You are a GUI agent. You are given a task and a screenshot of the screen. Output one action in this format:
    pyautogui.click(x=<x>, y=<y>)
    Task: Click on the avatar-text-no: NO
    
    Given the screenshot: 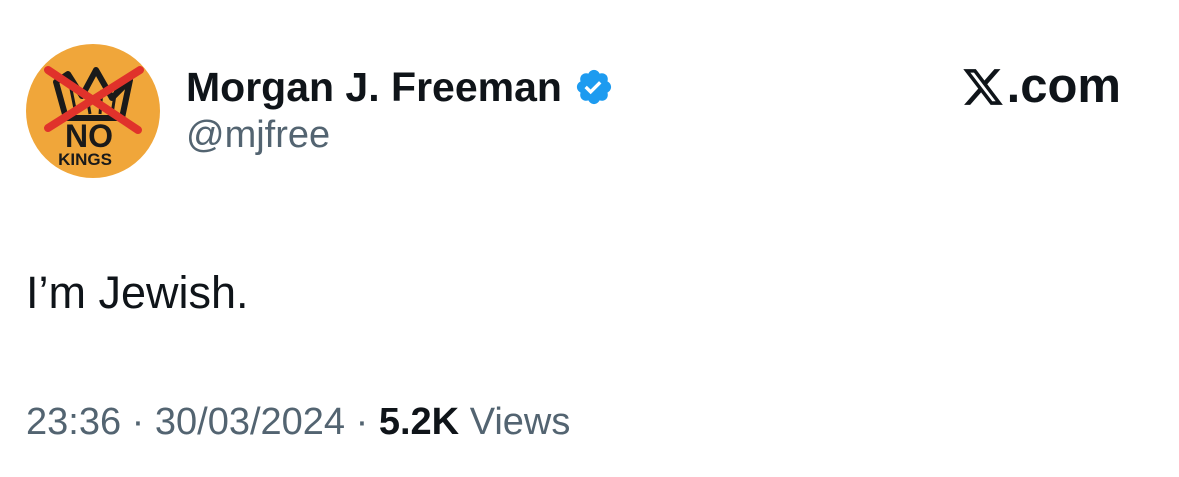 What is the action you would take?
    pyautogui.click(x=89, y=136)
    